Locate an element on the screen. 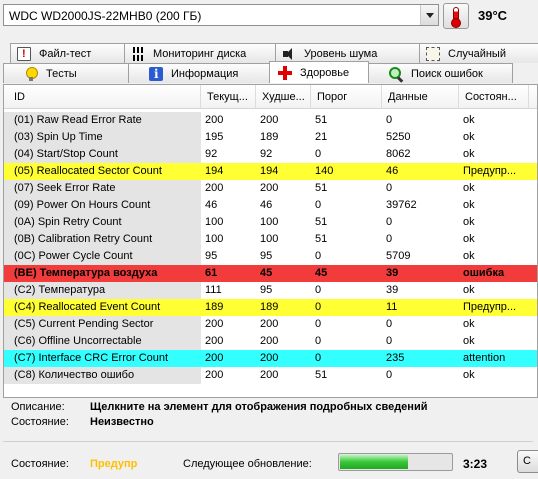 The height and width of the screenshot is (479, 538). update-countdown: 3:23 is located at coordinates (475, 464).